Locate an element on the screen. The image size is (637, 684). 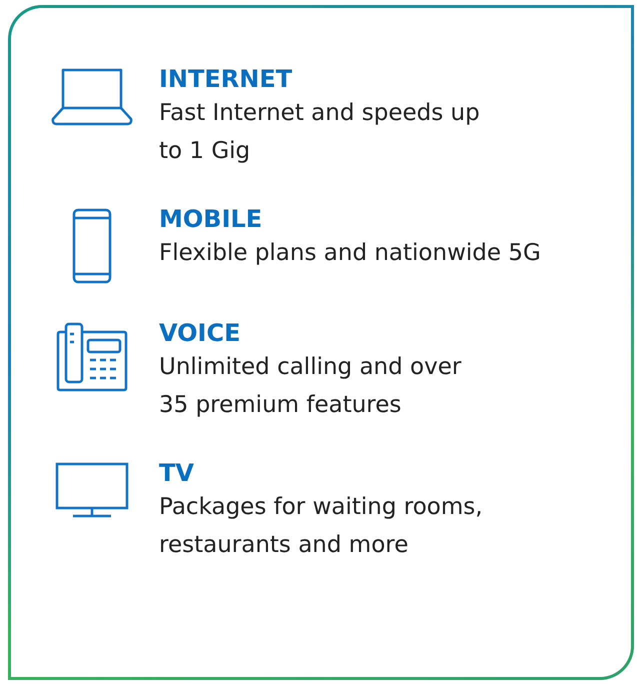
service-description: Unlimited calling and over 35 premium features is located at coordinates (310, 386).